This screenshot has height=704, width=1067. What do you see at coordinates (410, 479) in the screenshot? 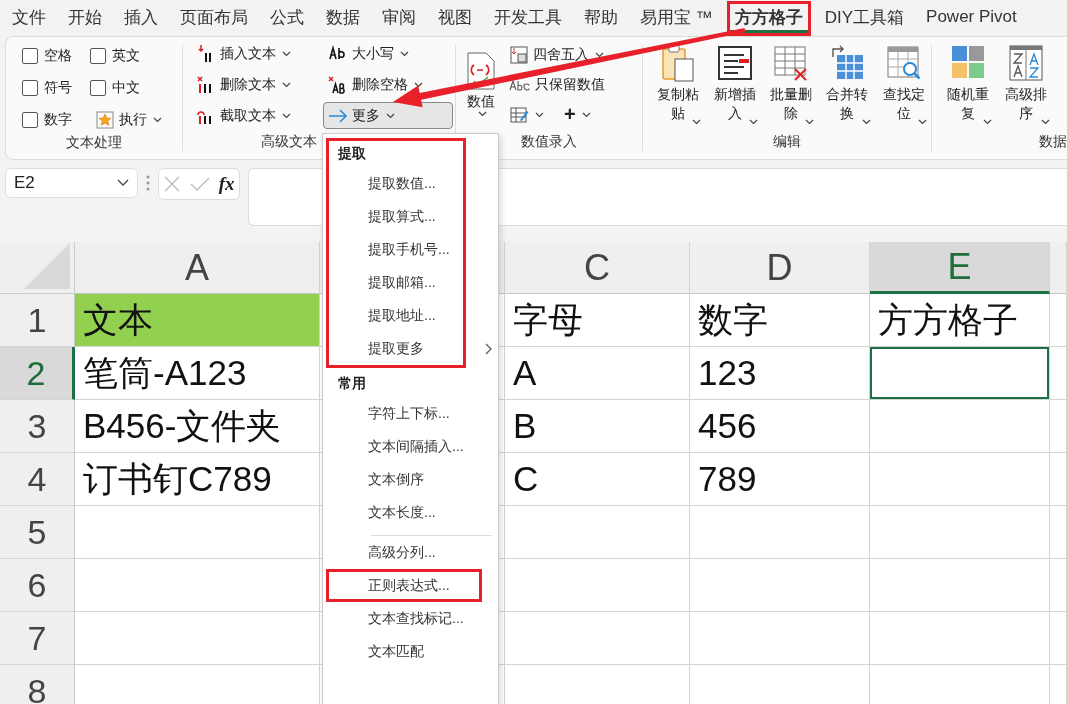
I see `menu-item: 文本倒序` at bounding box center [410, 479].